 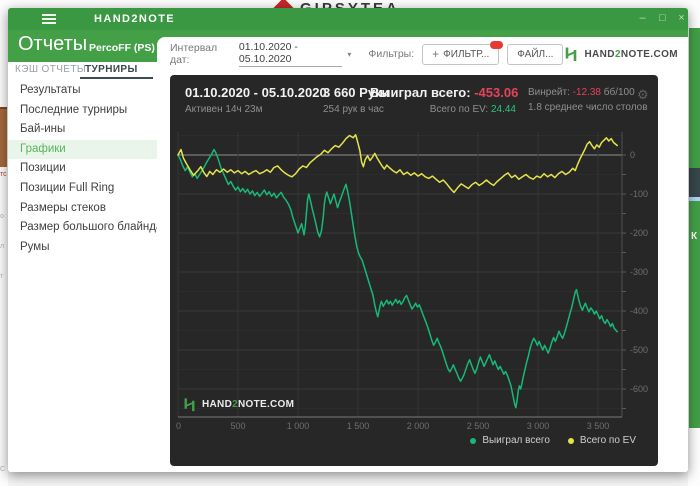 I want to click on hand2note-watermark-icon, so click(x=189, y=405).